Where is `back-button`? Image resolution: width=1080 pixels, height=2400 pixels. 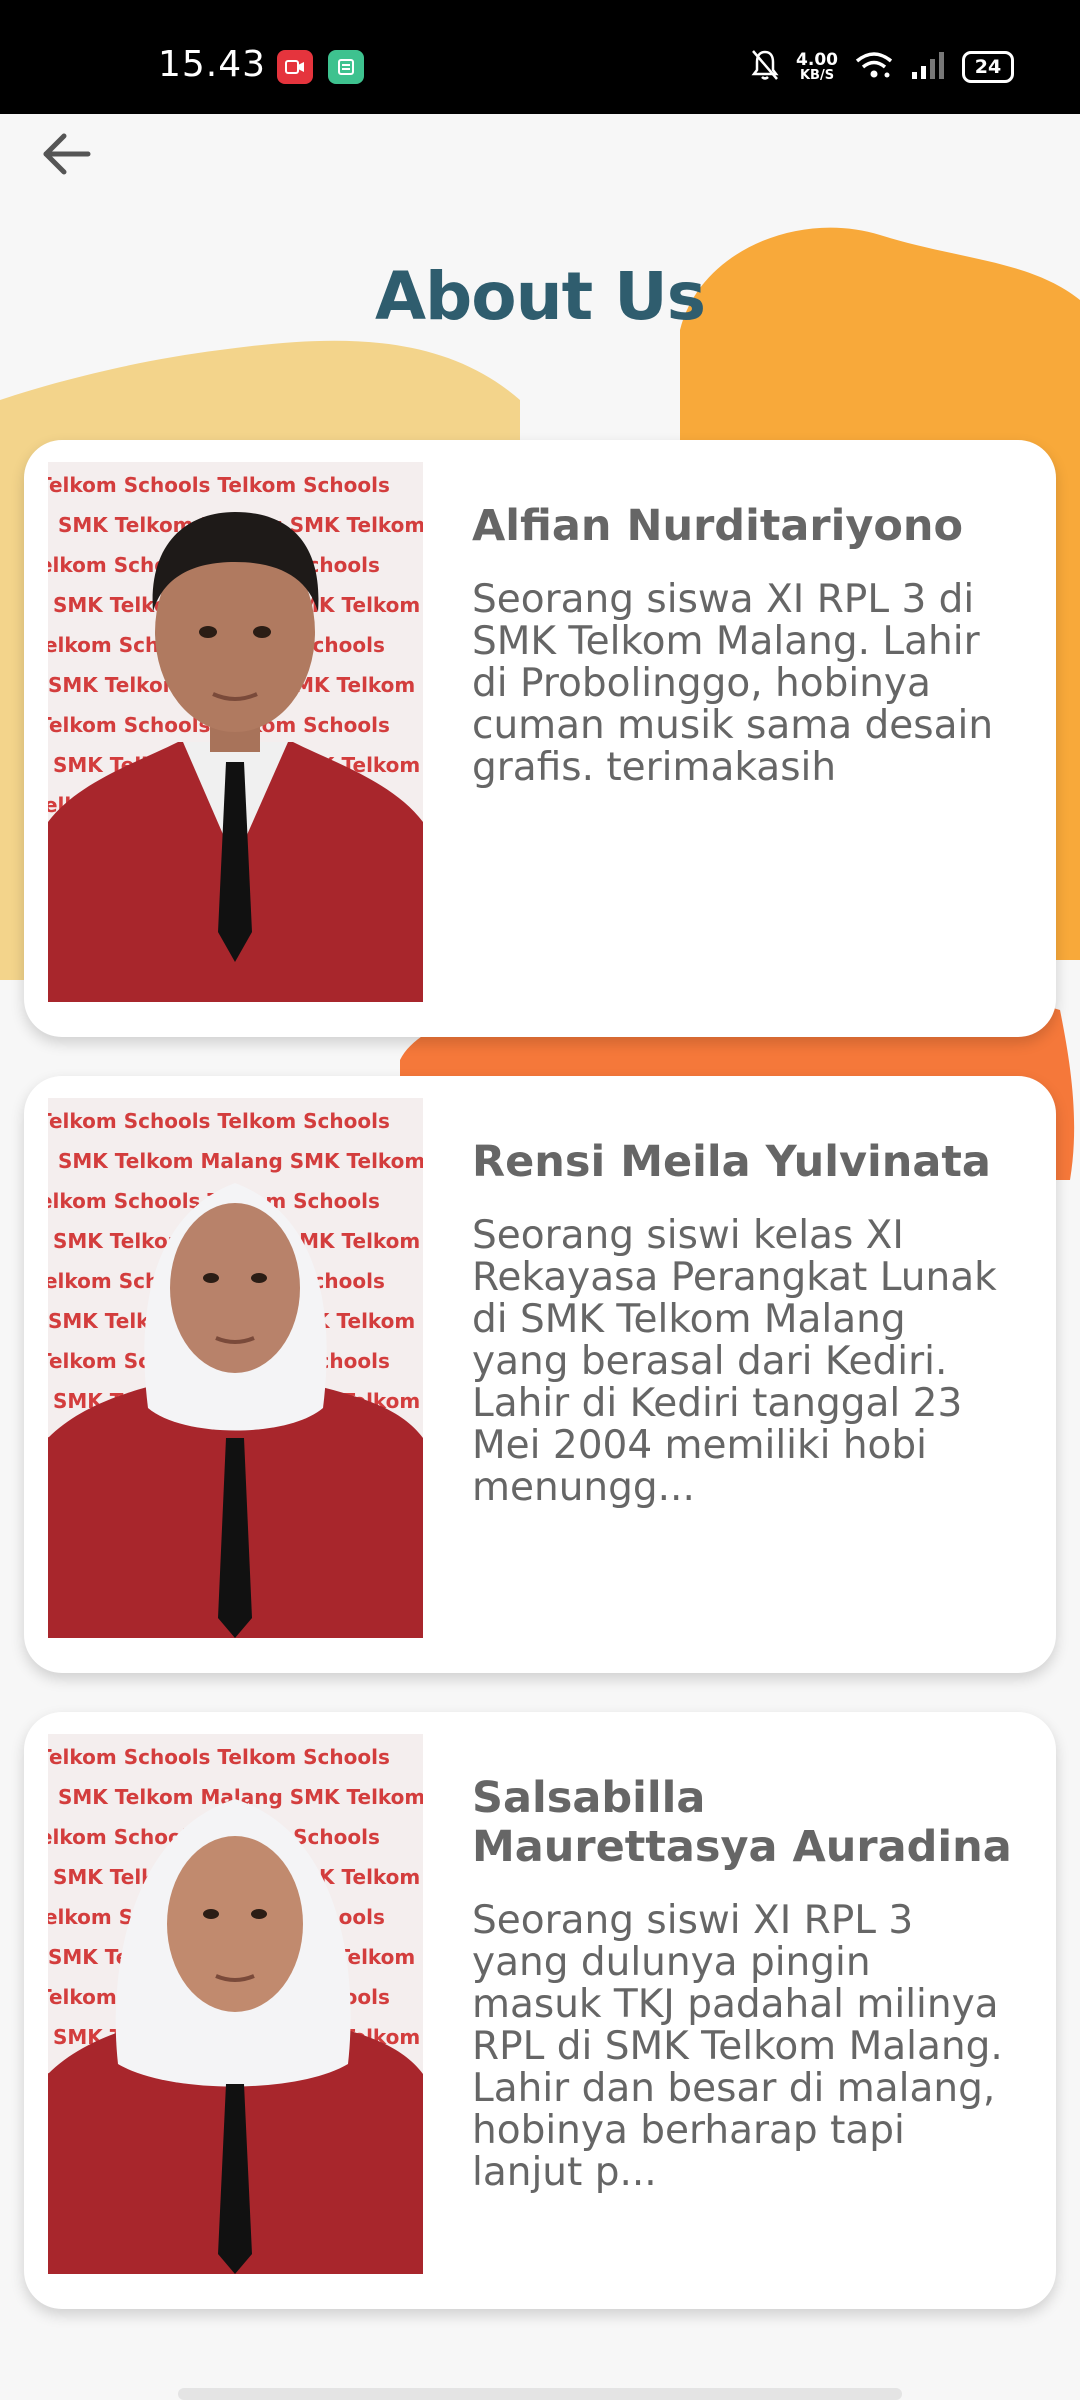 back-button is located at coordinates (66, 154).